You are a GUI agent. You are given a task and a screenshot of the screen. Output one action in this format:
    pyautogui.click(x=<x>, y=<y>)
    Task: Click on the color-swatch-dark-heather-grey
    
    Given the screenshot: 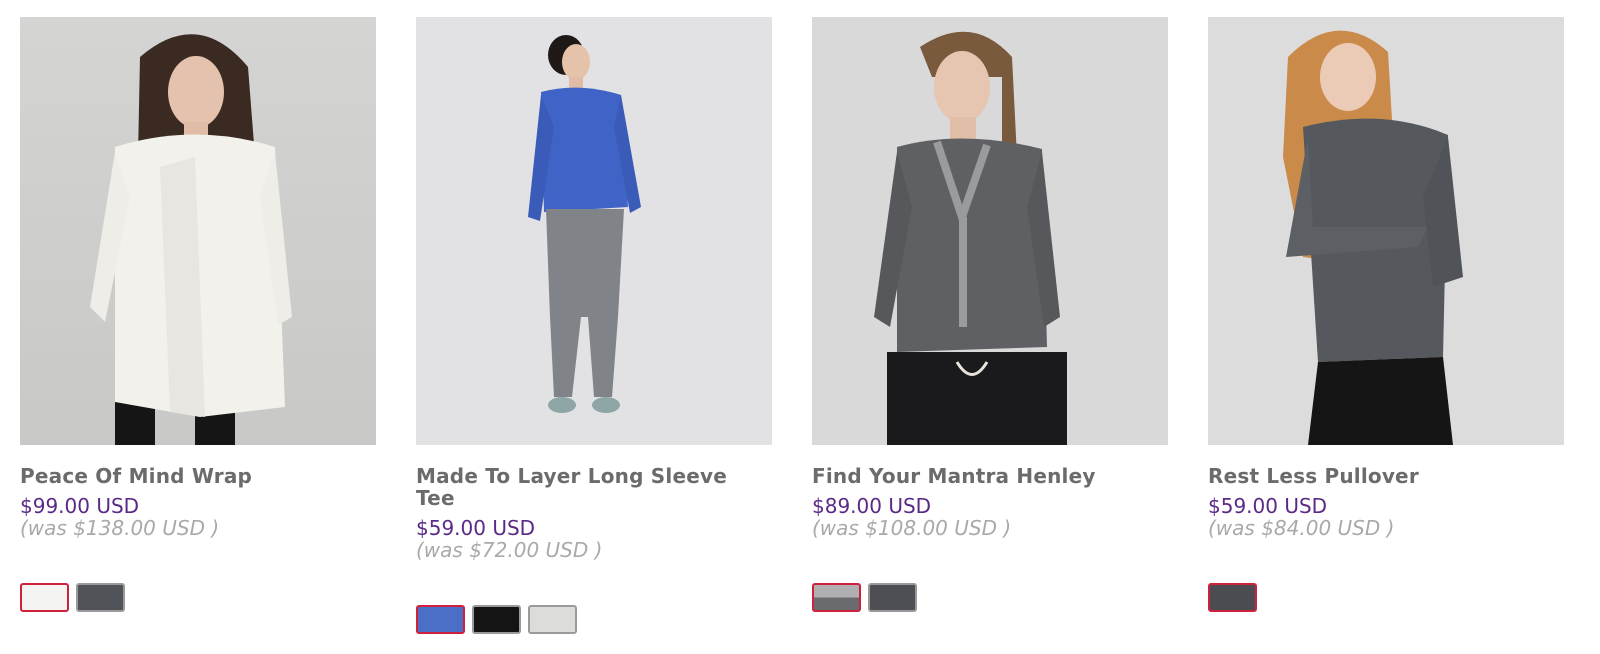 What is the action you would take?
    pyautogui.click(x=100, y=597)
    